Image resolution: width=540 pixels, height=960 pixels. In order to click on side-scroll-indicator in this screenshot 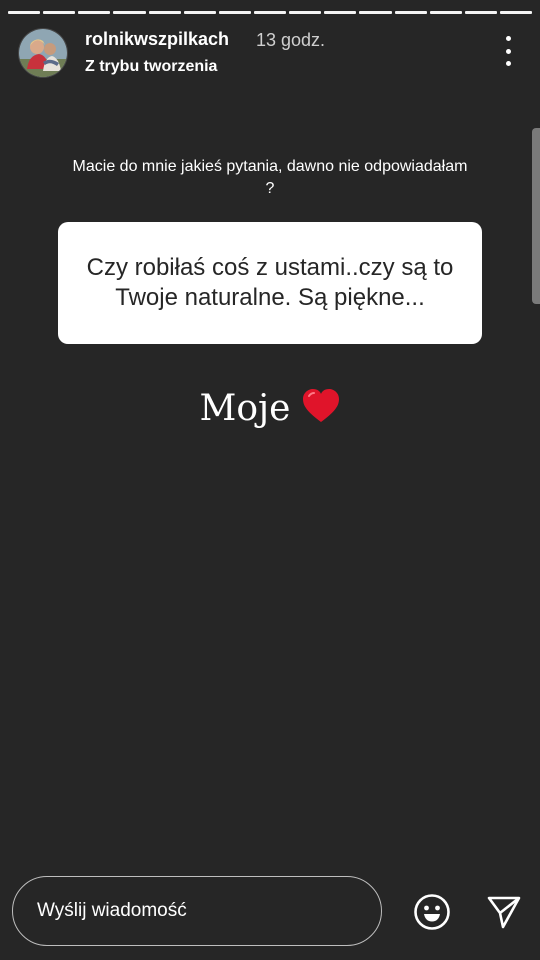, I will do `click(536, 216)`.